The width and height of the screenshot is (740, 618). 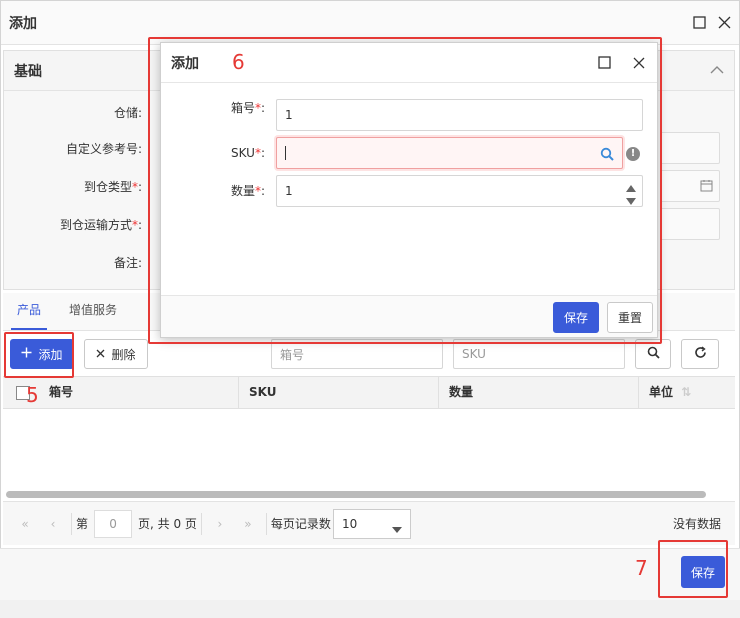 I want to click on col-quantity: 数量, so click(x=539, y=392).